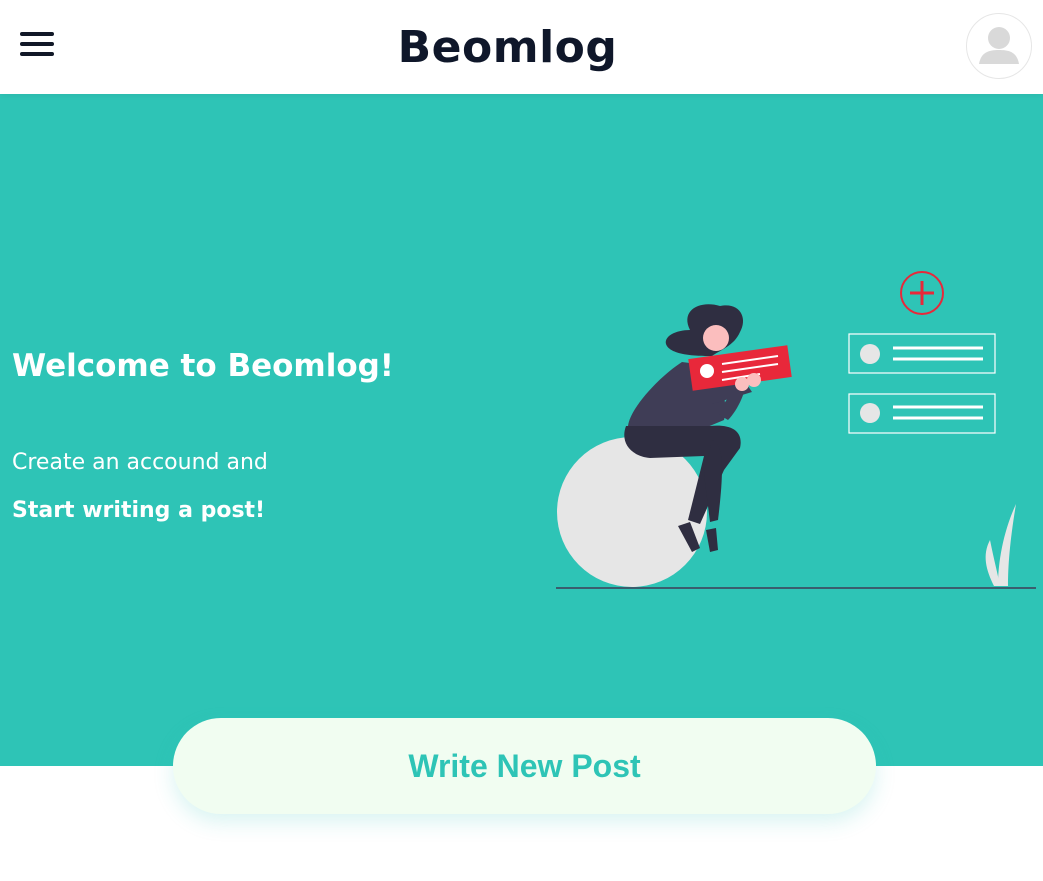 The width and height of the screenshot is (1043, 881). What do you see at coordinates (139, 510) in the screenshot?
I see `hero-call-to-action-text: Start writing a post!` at bounding box center [139, 510].